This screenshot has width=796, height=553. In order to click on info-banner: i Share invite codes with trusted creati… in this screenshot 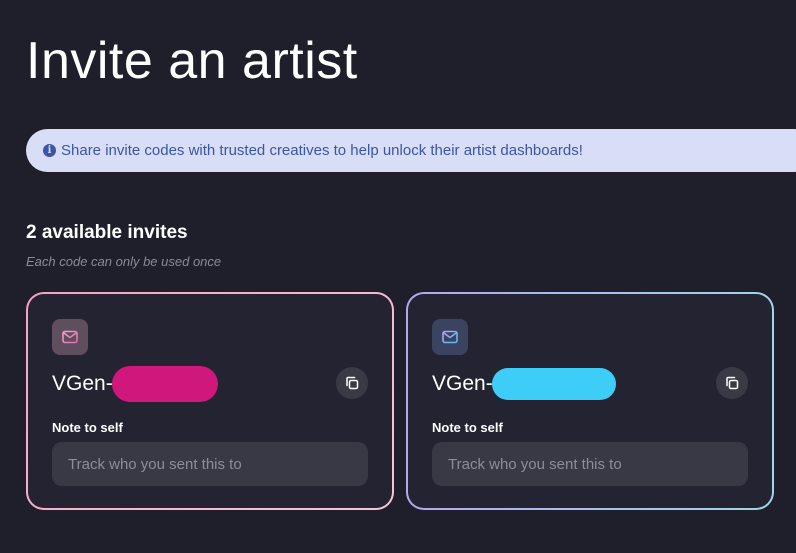, I will do `click(411, 150)`.